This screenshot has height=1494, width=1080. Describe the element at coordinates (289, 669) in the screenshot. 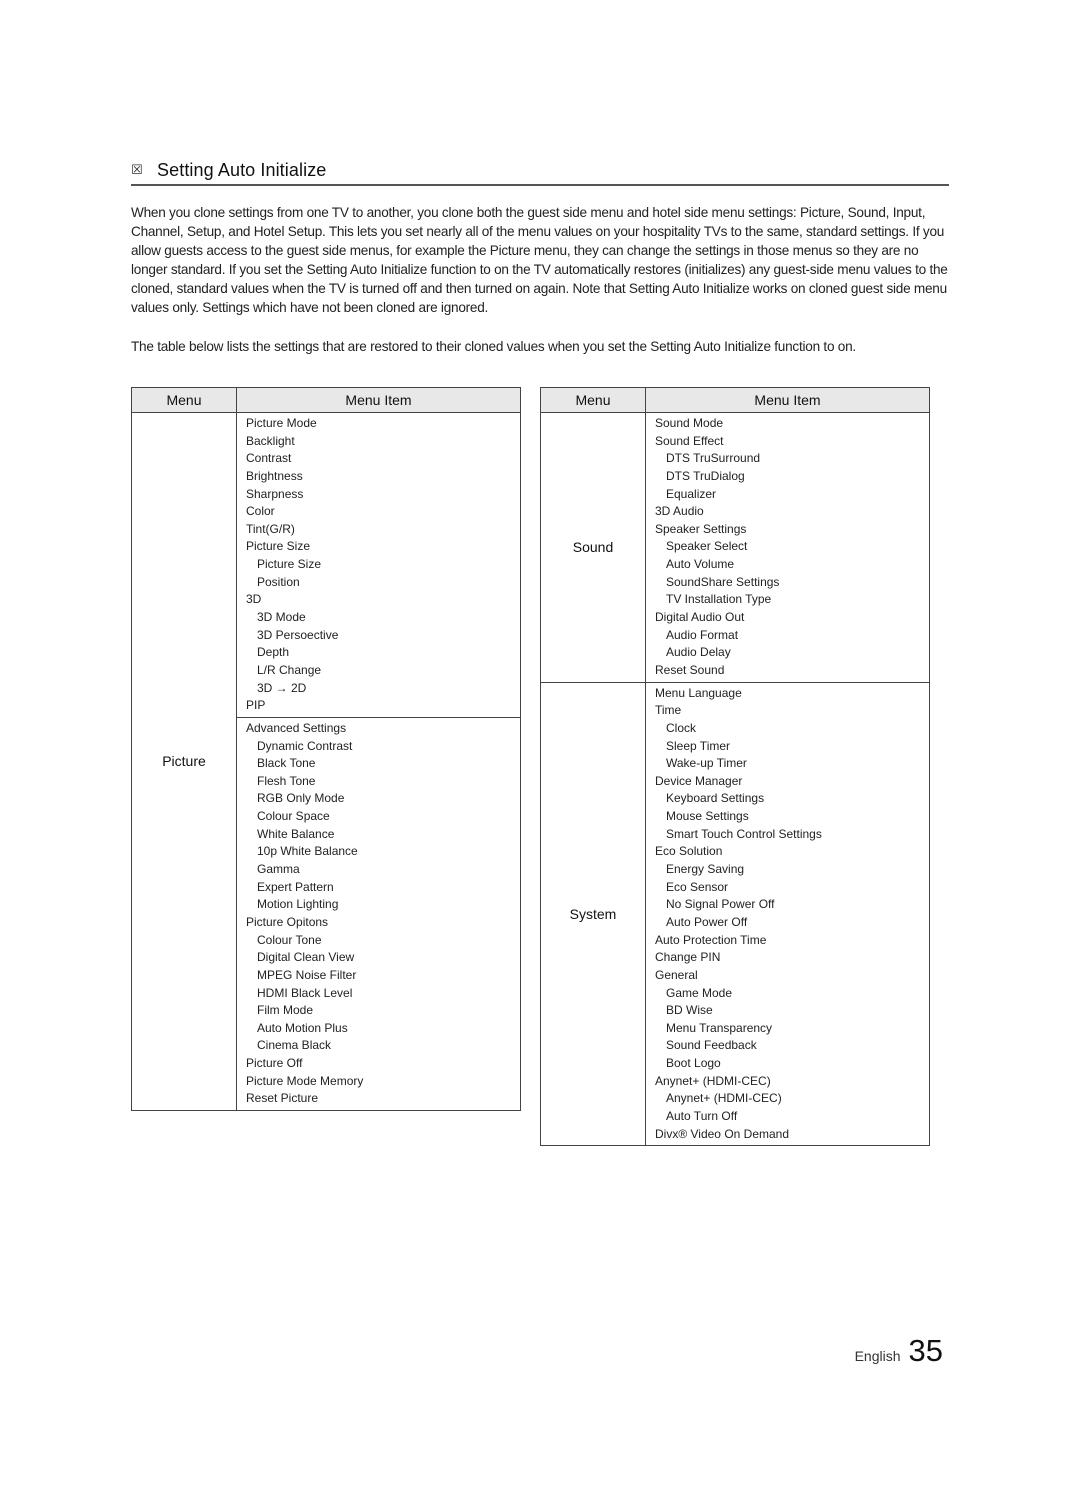

I see `menu-item: L/R Change` at that location.